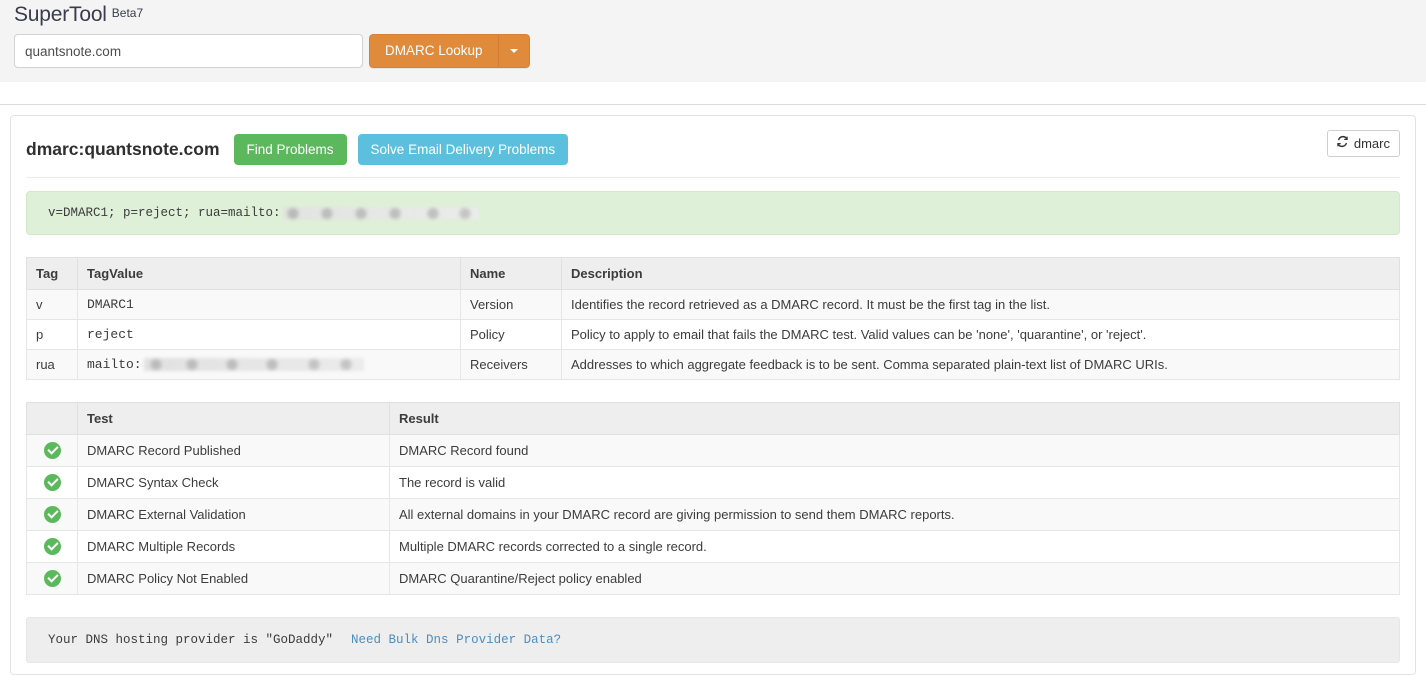 The width and height of the screenshot is (1426, 675). Describe the element at coordinates (894, 418) in the screenshot. I see `column-header-result: Result` at that location.